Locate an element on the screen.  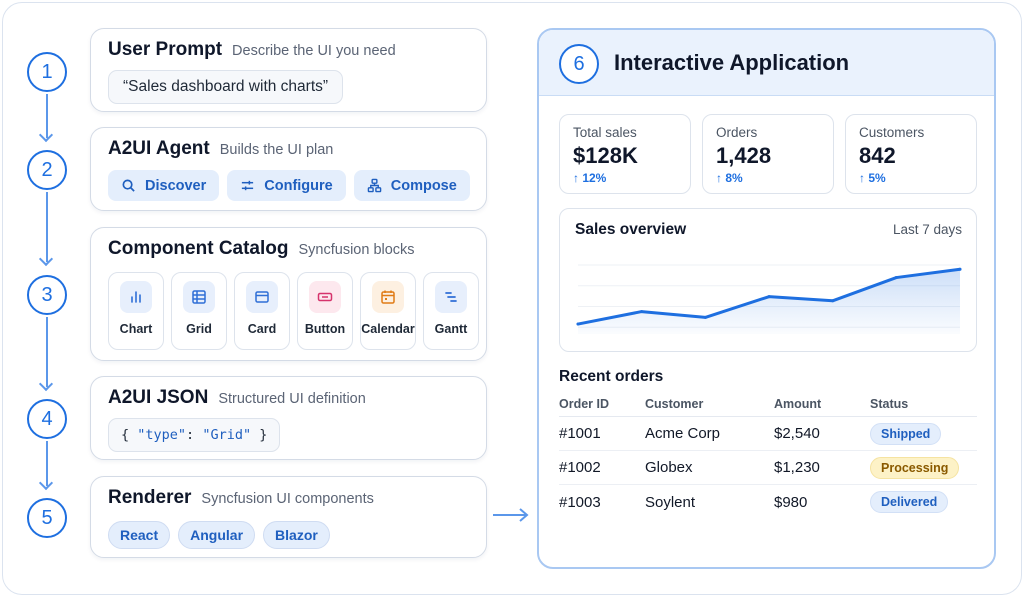
app-header: 6 Interactive Application is located at coordinates (766, 63).